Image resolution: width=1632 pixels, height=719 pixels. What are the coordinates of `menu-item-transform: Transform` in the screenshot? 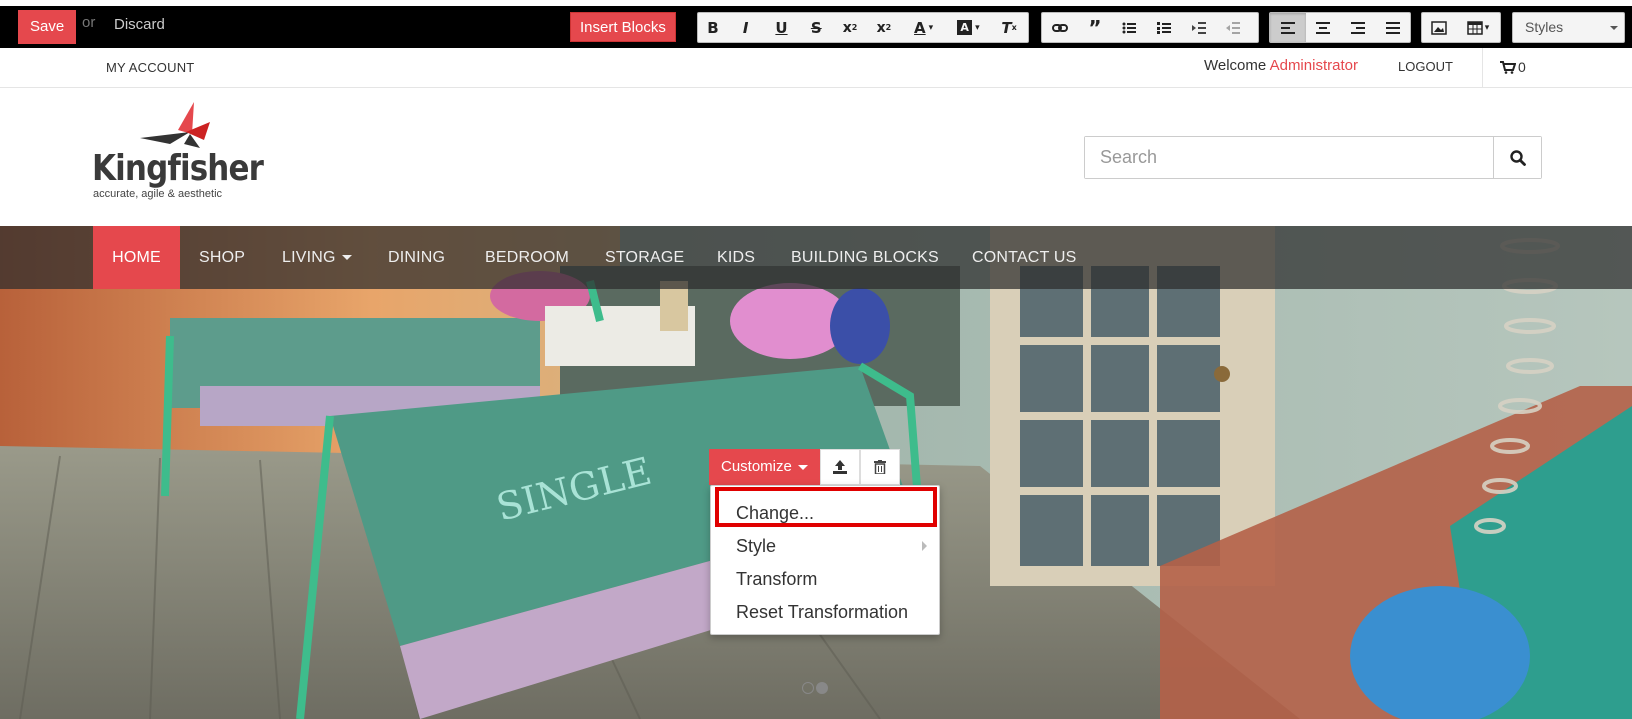 It's located at (776, 579).